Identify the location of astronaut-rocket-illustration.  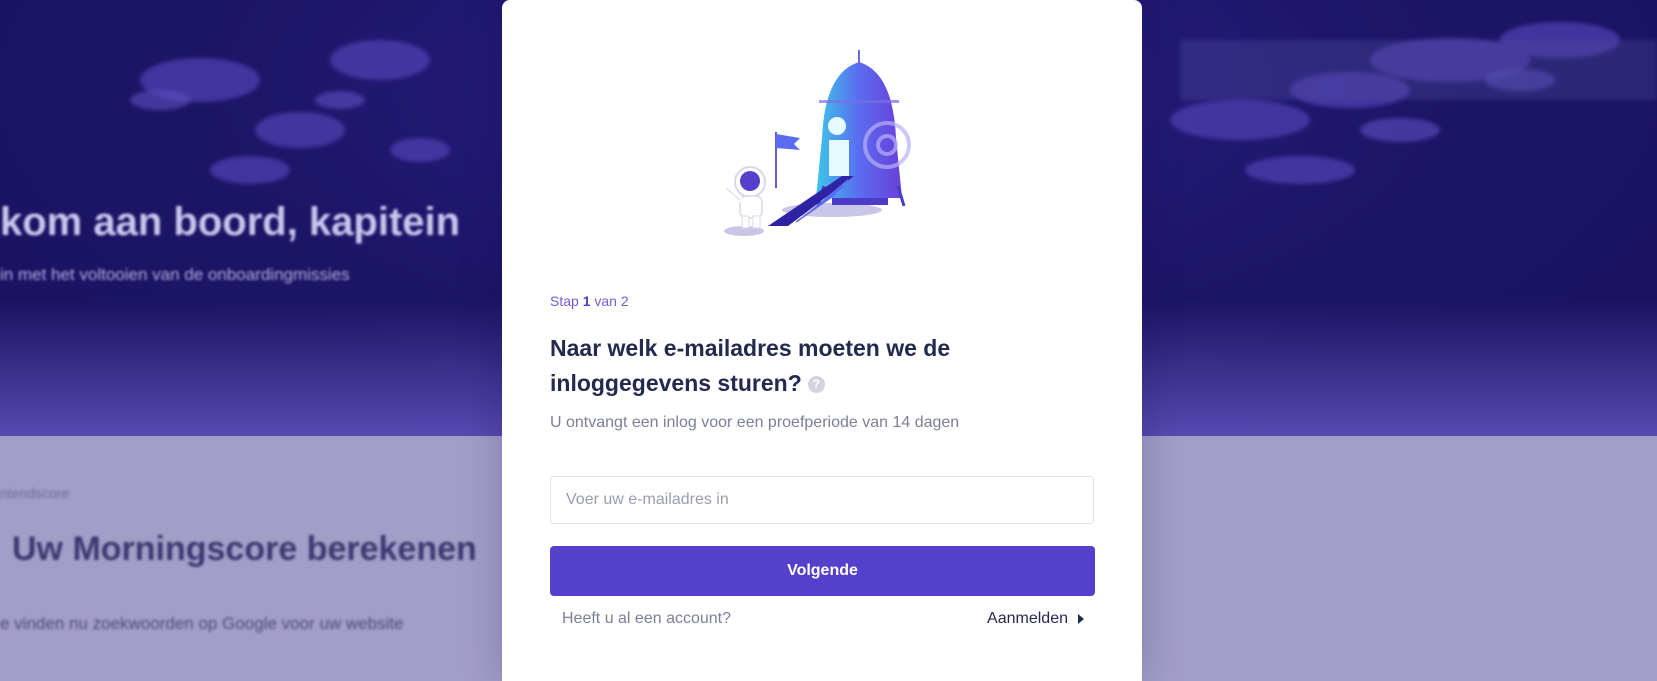
(817, 143).